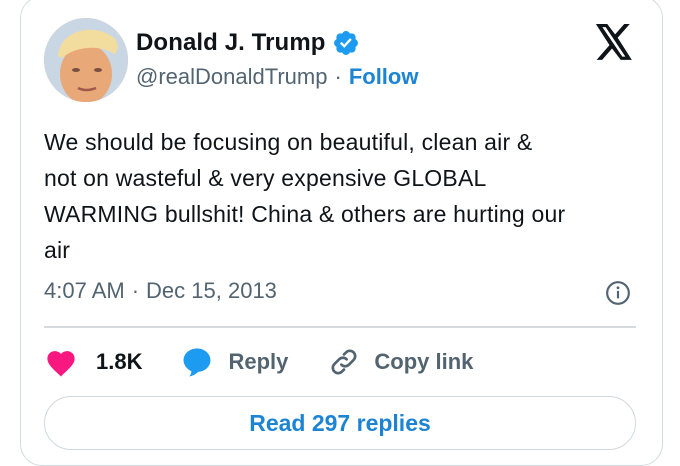 This screenshot has height=466, width=680. I want to click on read-replies-button: Read 297 replies, so click(340, 423).